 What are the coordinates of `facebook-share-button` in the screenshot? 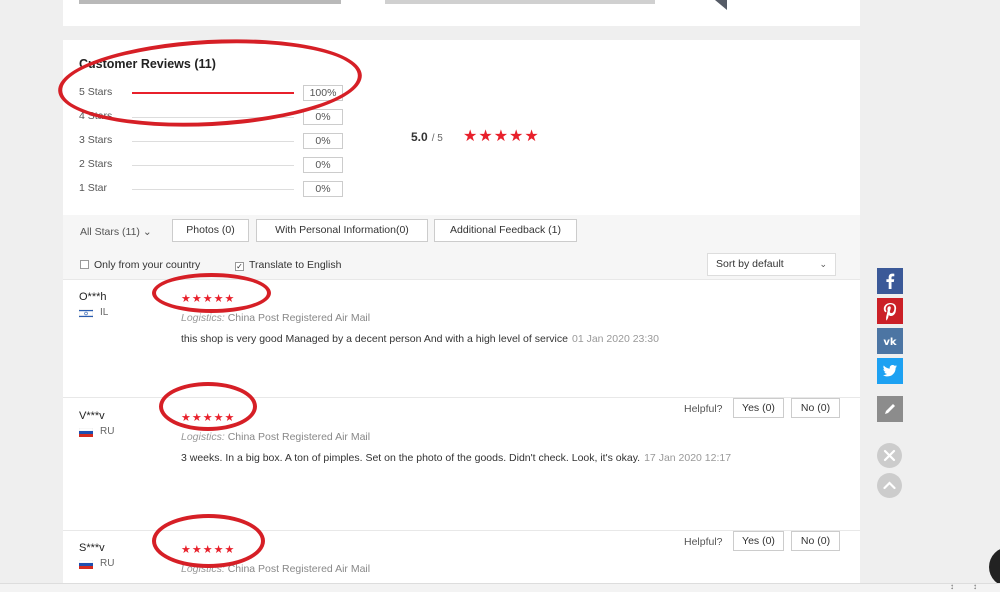 It's located at (890, 281).